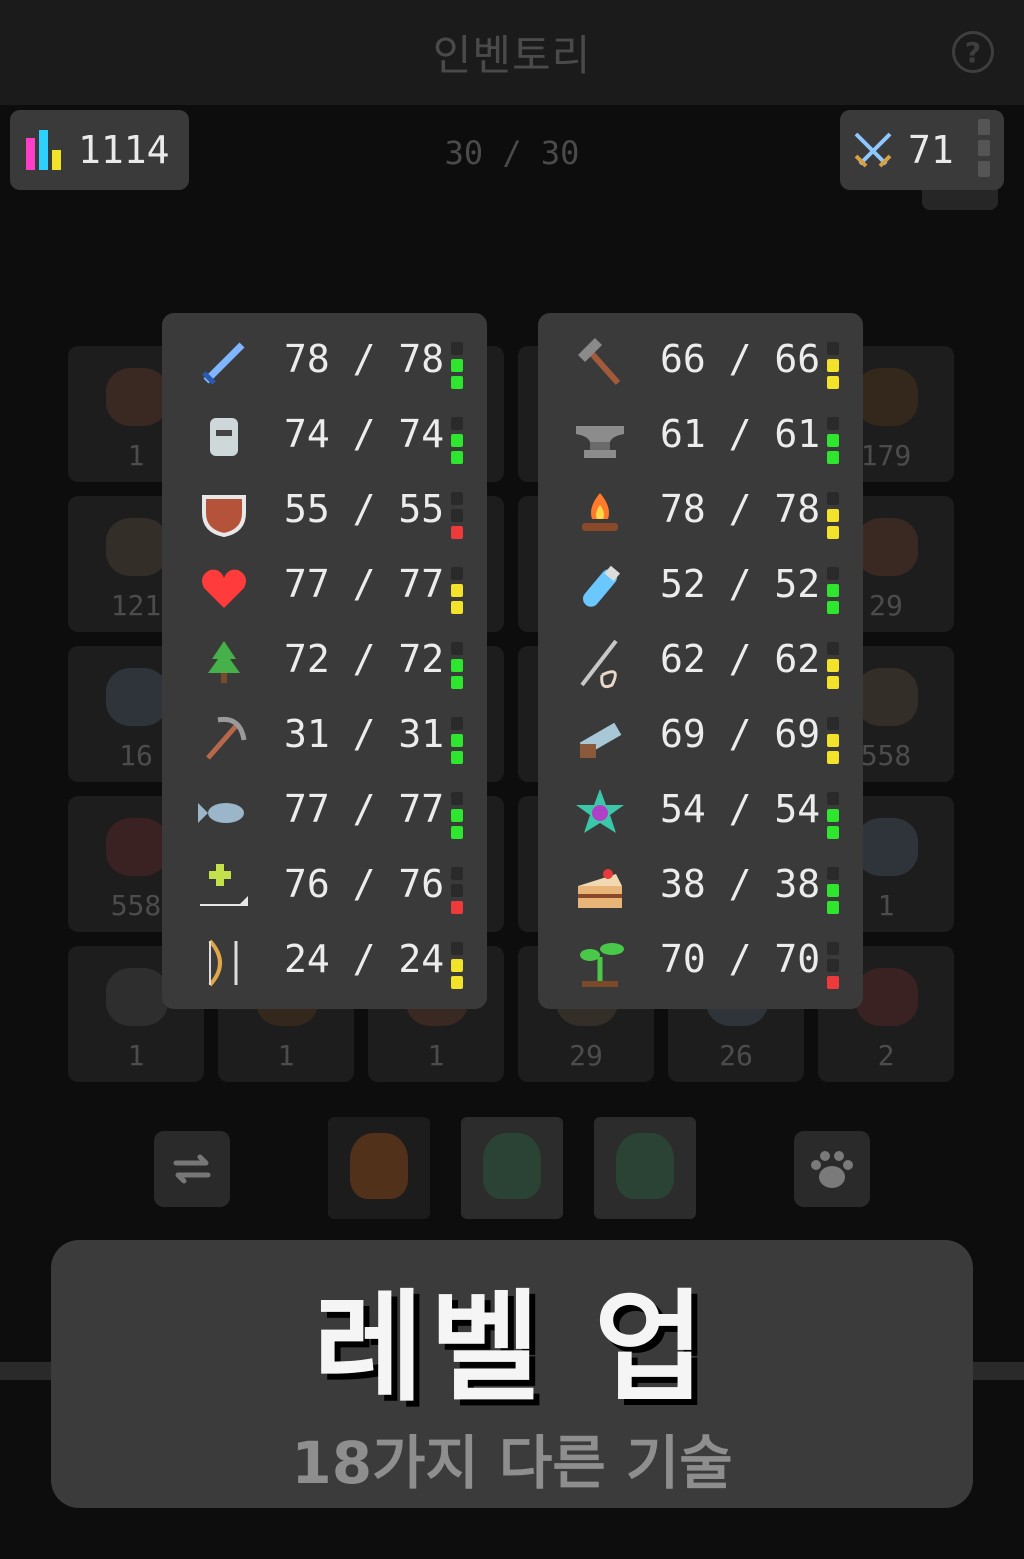 This screenshot has height=1559, width=1024. Describe the element at coordinates (586, 1055) in the screenshot. I see `item-quantity: 29` at that location.